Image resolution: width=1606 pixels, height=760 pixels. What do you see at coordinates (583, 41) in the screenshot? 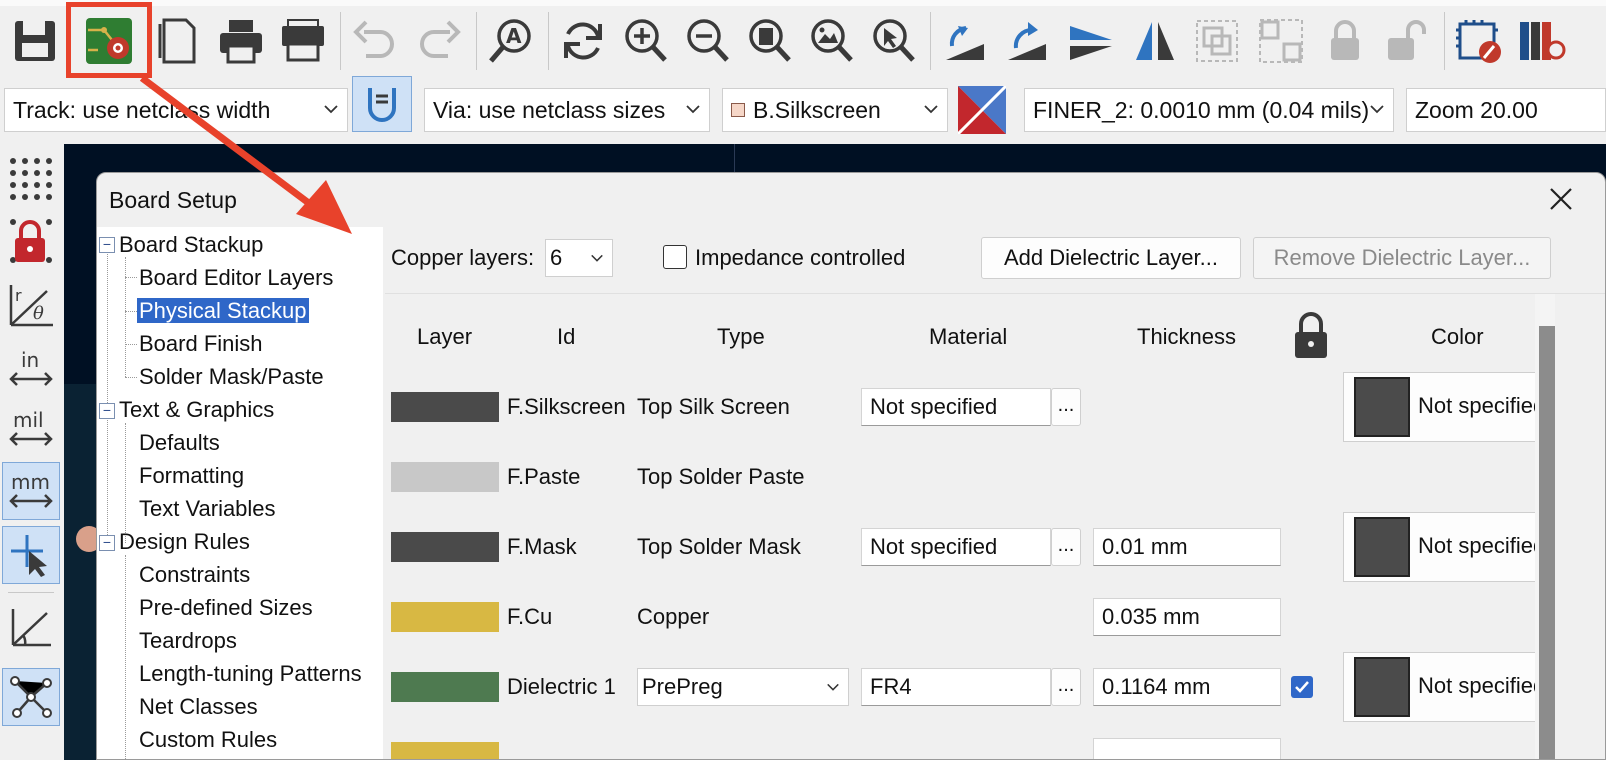
I see `refresh-icon` at bounding box center [583, 41].